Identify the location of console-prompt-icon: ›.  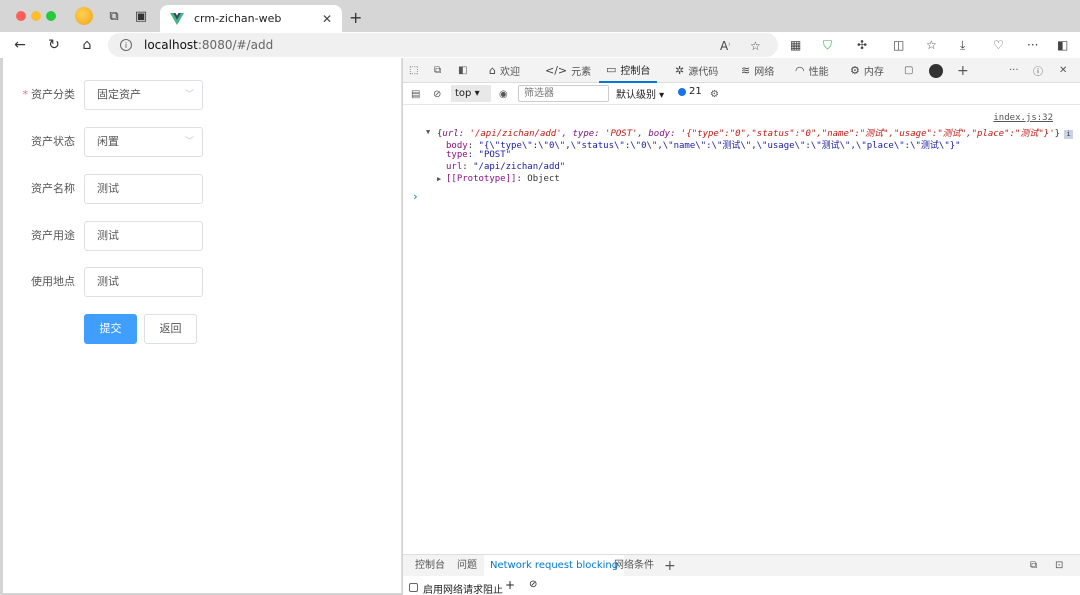
(415, 196).